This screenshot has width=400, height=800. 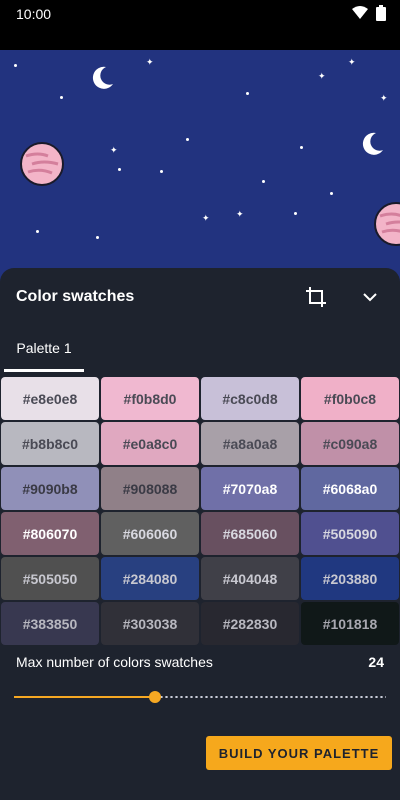 I want to click on max-colors-label: Max number of colors swatches, so click(x=114, y=662).